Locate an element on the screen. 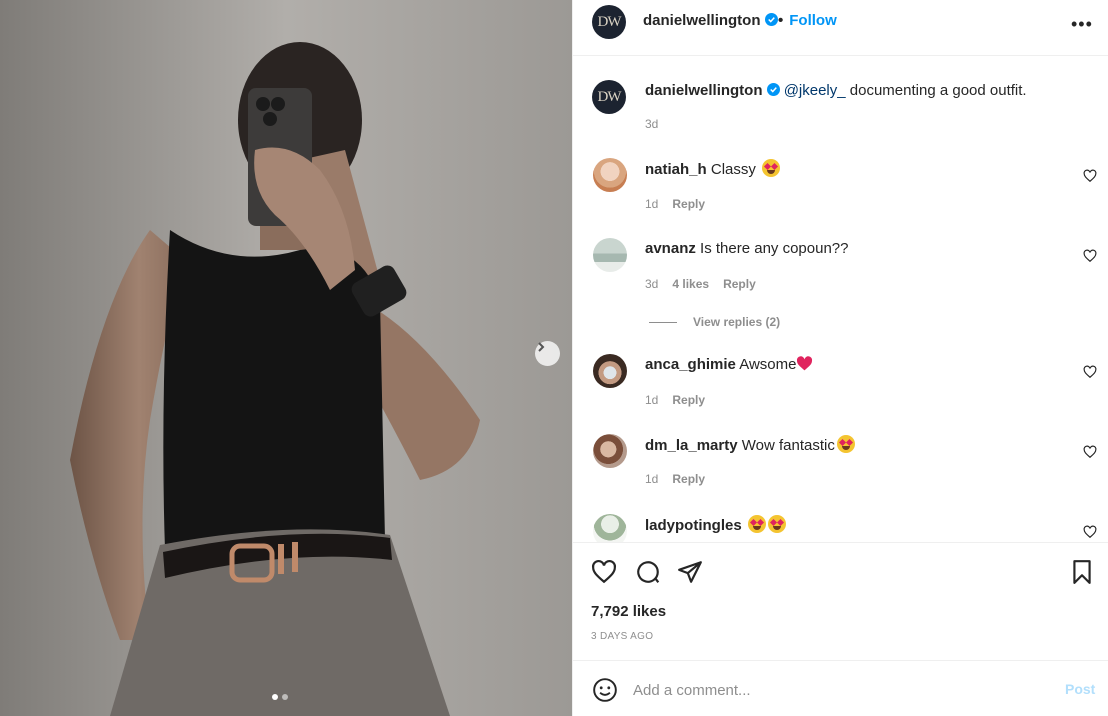  chevron-right-icon is located at coordinates (541, 347).